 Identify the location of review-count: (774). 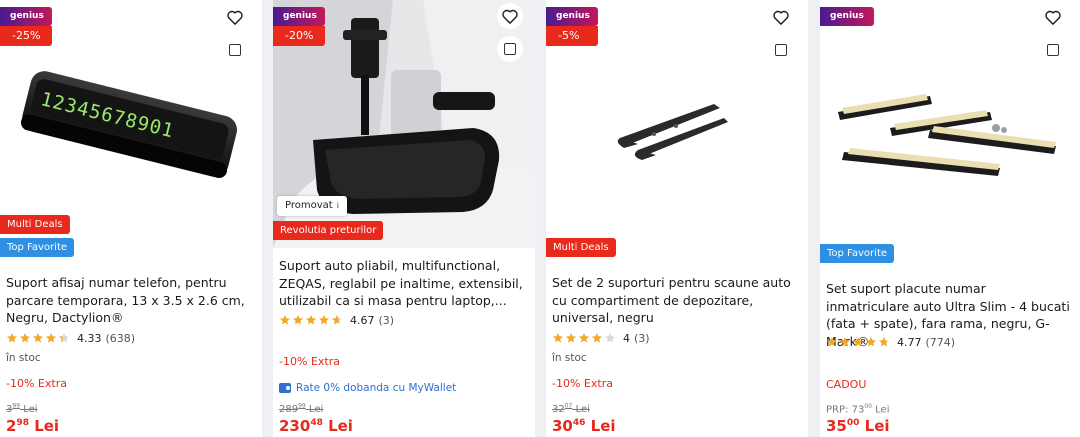
(940, 342).